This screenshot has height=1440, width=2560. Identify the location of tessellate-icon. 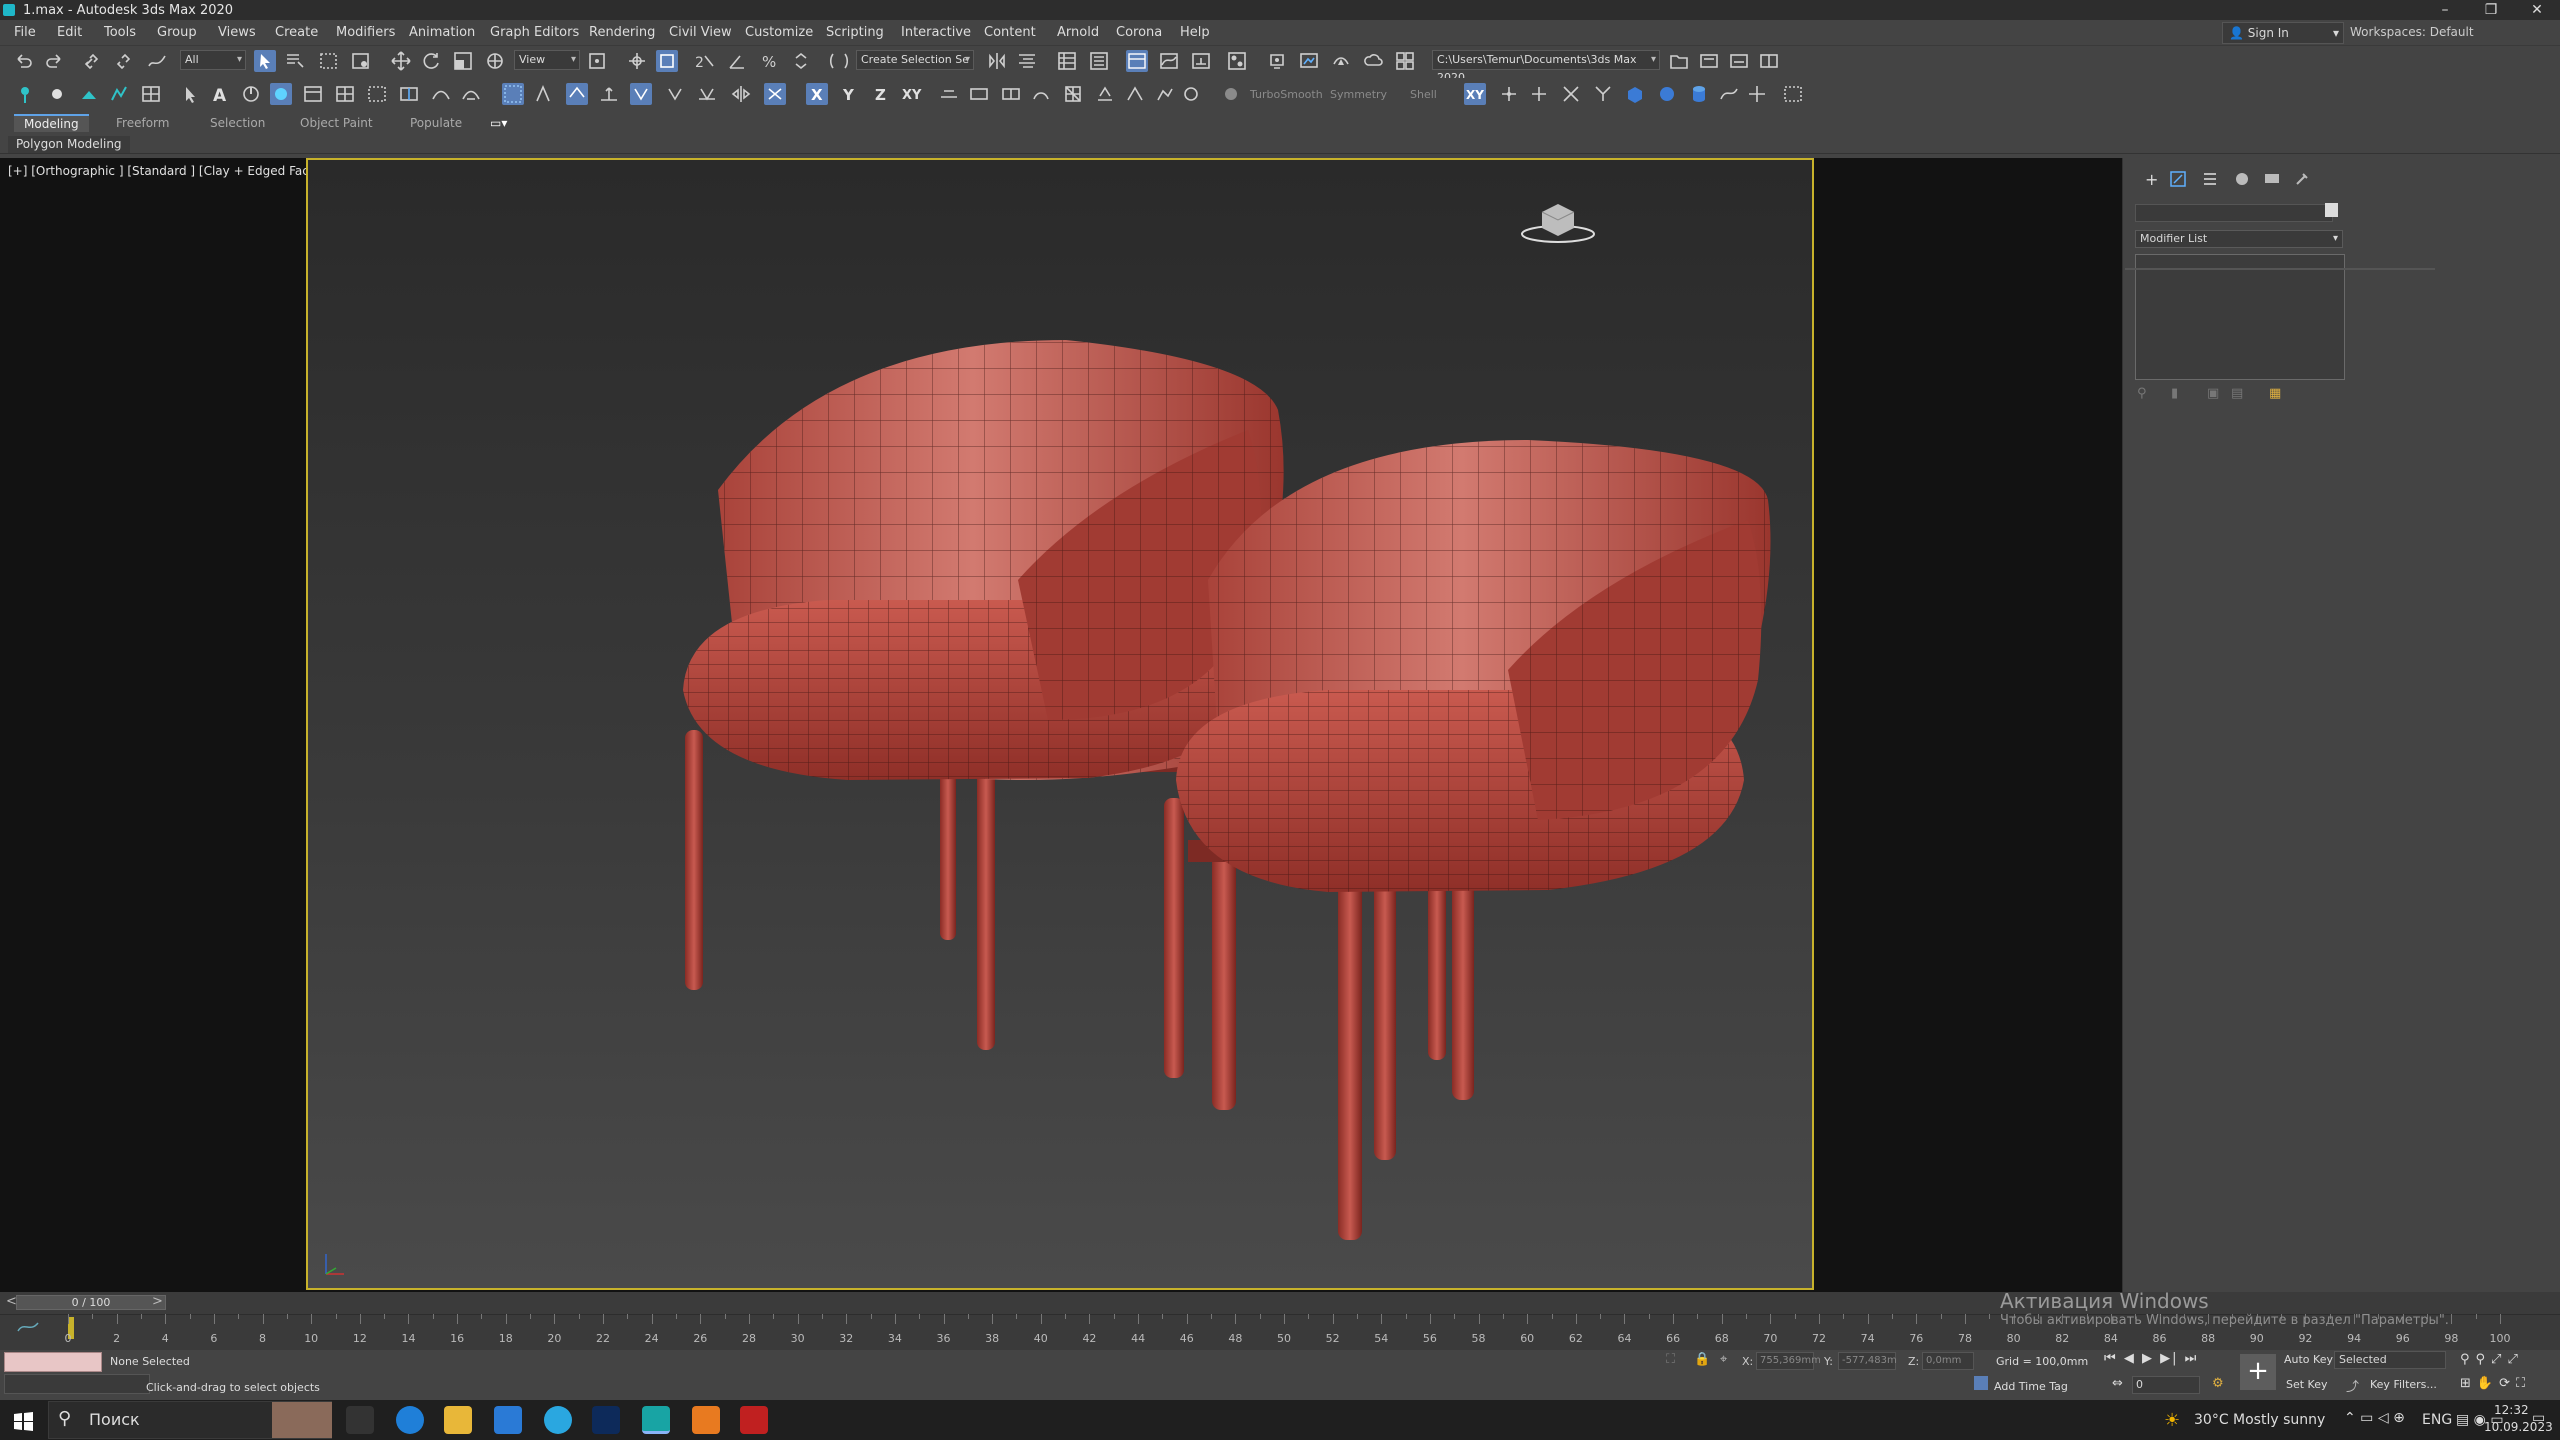
(1073, 94).